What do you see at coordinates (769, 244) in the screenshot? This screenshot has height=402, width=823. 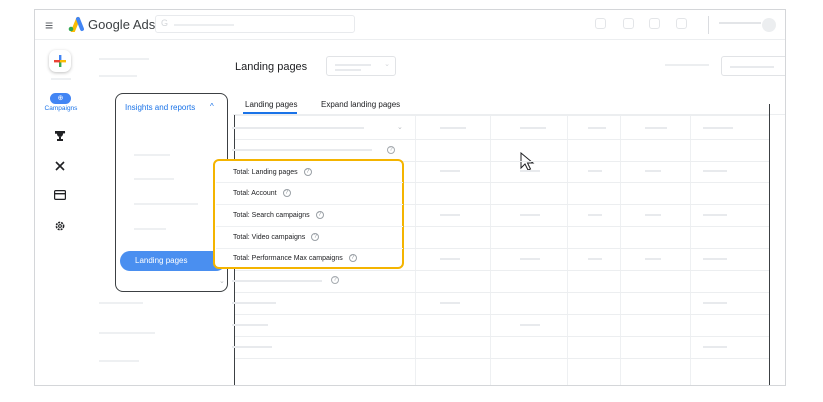 I see `table-right-border` at bounding box center [769, 244].